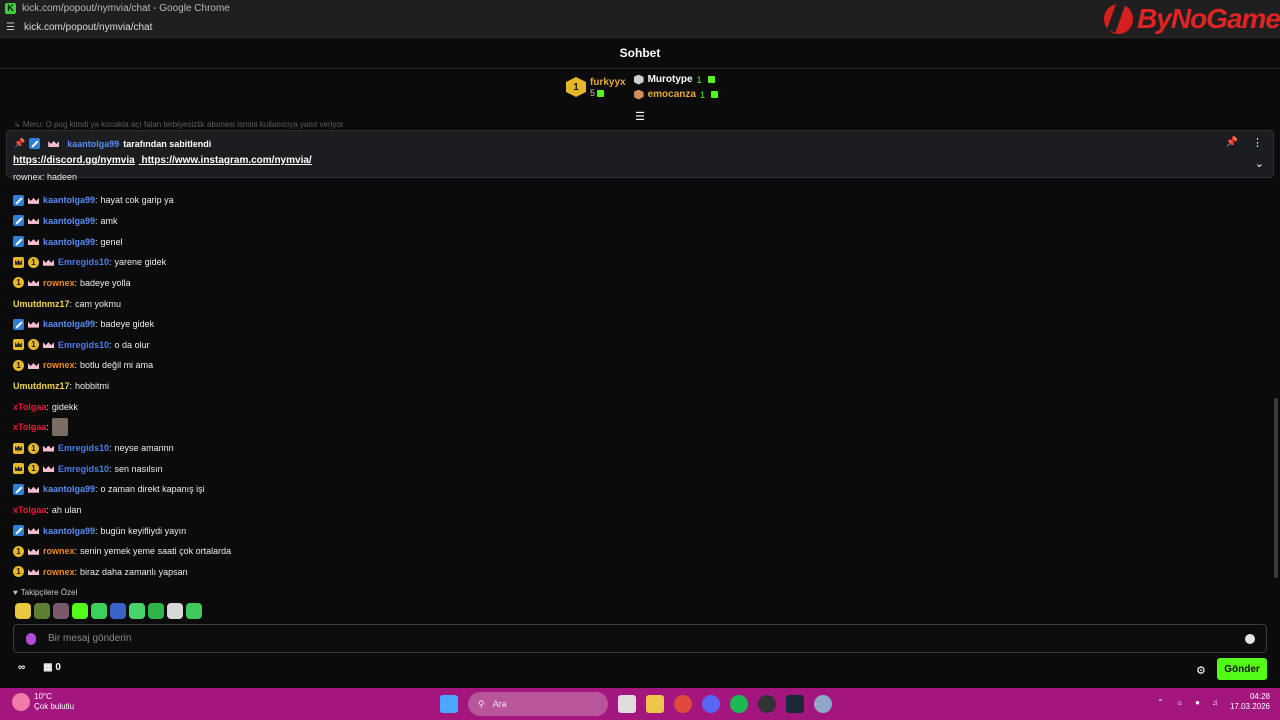 The width and height of the screenshot is (1280, 720). I want to click on address-bar: ☰ kick.com/popout/nymvia/chat, so click(640, 27).